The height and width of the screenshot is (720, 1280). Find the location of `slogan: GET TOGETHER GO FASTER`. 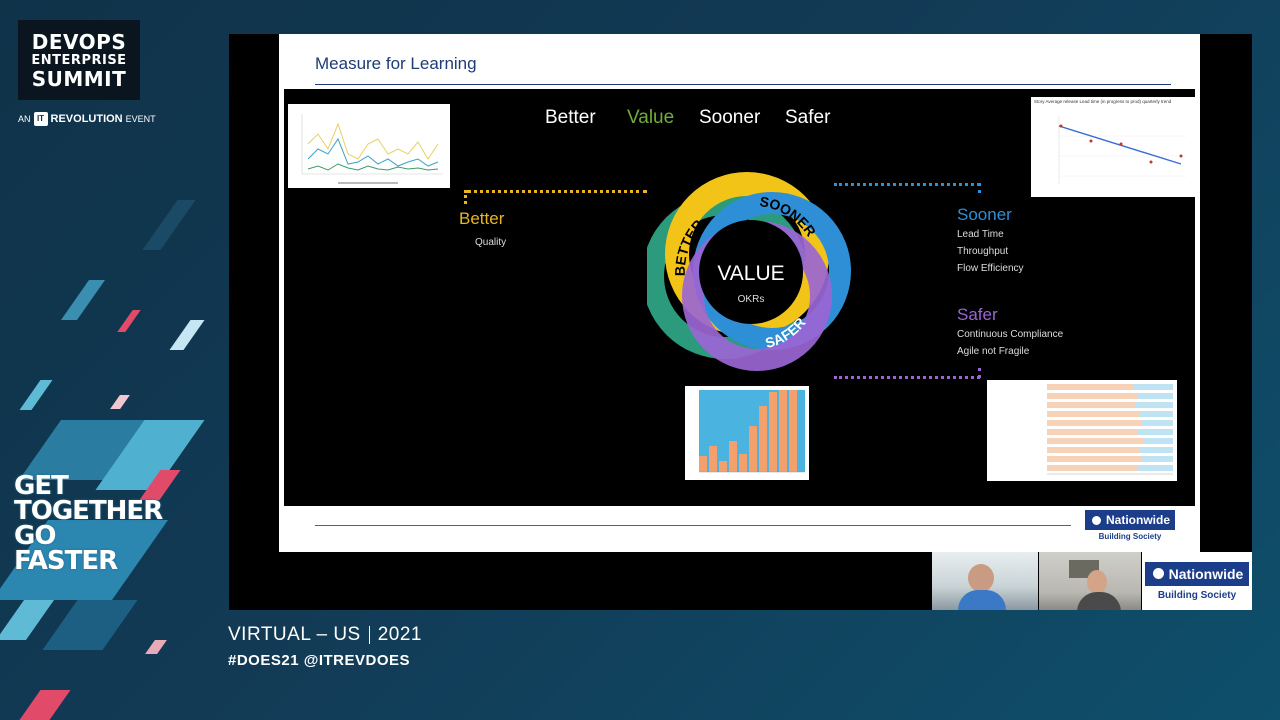

slogan: GET TOGETHER GO FASTER is located at coordinates (88, 524).